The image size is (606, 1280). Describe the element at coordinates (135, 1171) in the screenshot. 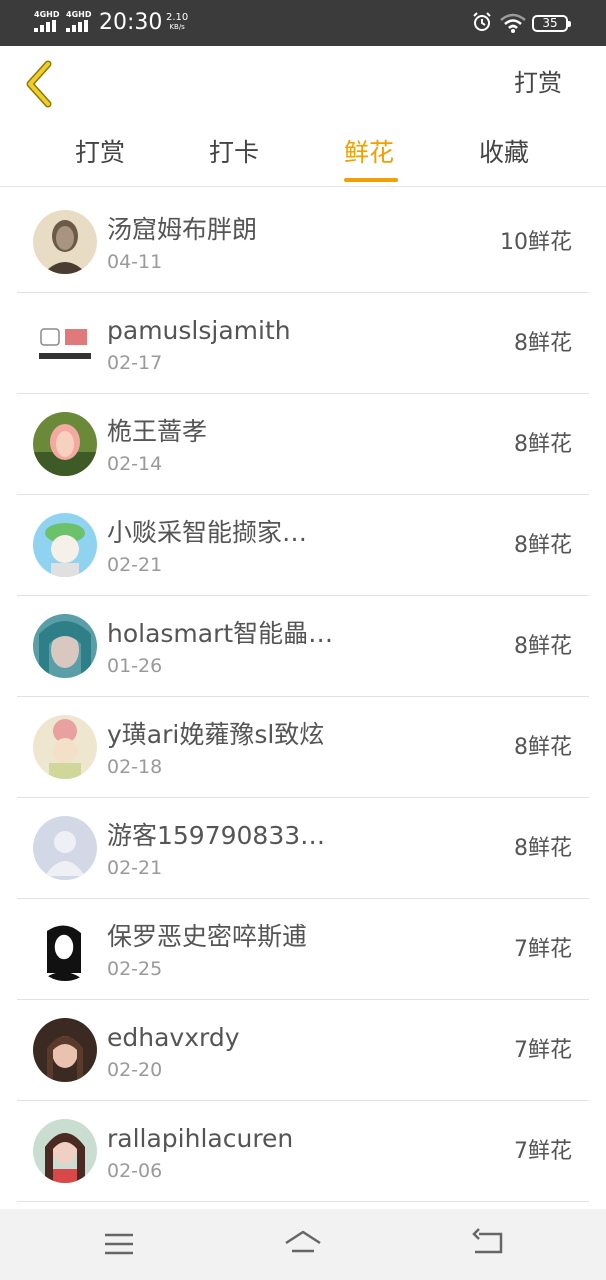

I see `date: 02-06` at that location.